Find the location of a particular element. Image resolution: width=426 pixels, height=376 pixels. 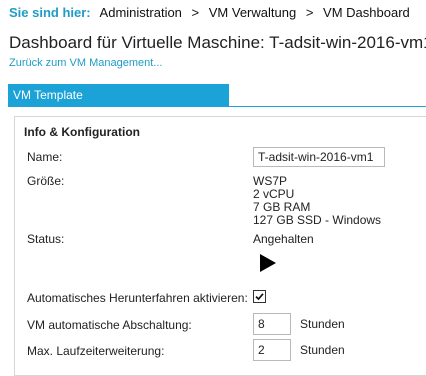

auto-shutdown-label: Automatisches Herunterfahren aktivieren: is located at coordinates (137, 298).